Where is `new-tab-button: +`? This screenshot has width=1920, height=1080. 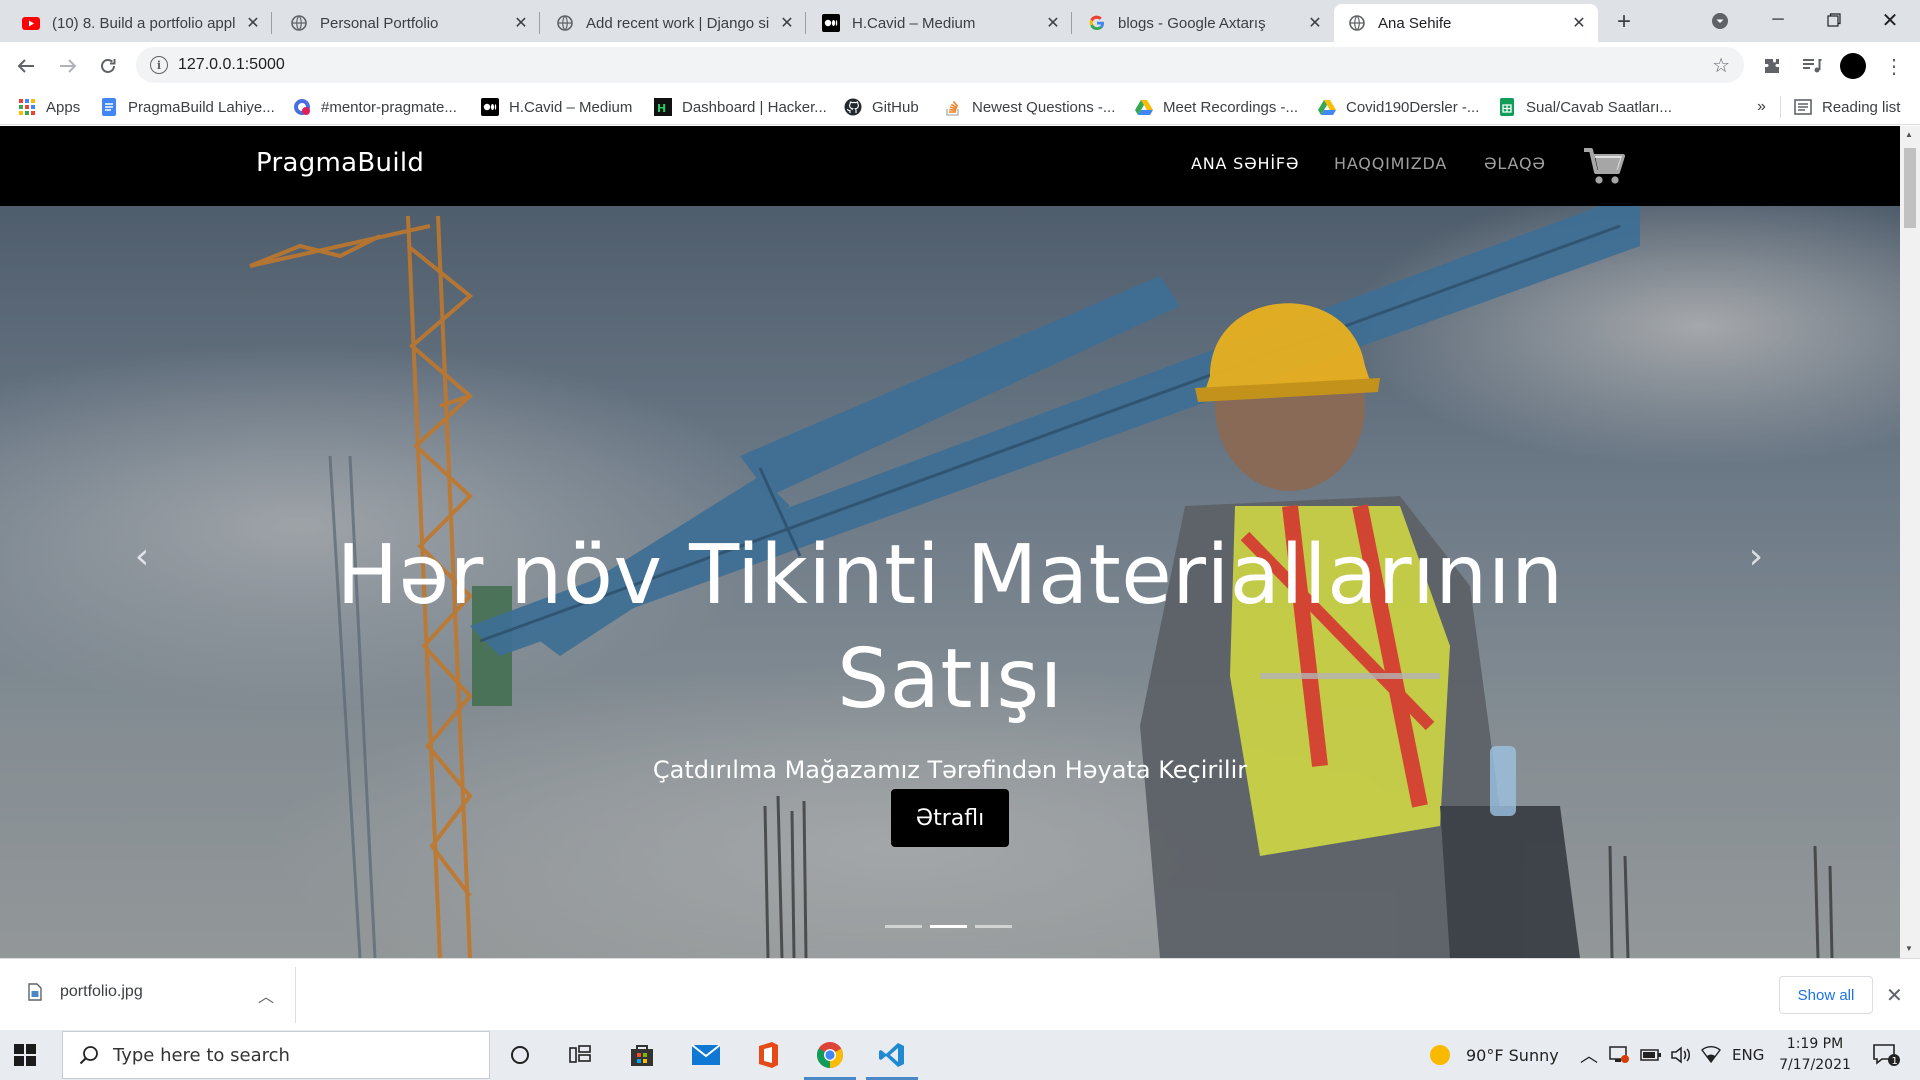 new-tab-button: + is located at coordinates (1624, 22).